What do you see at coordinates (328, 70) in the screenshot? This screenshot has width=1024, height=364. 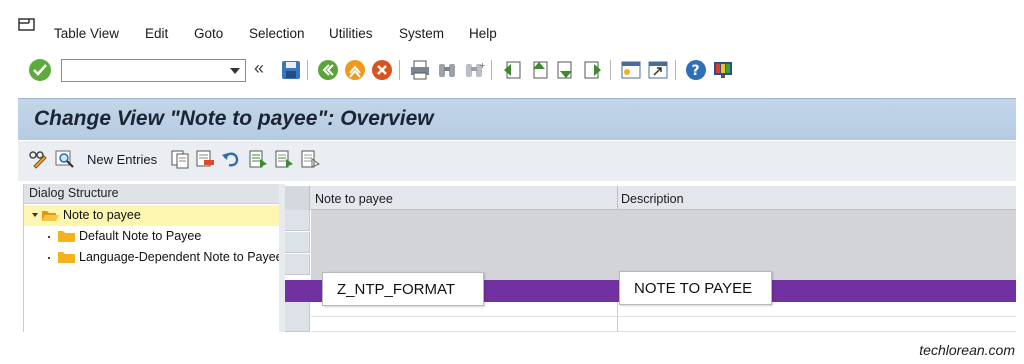 I see `back-icon` at bounding box center [328, 70].